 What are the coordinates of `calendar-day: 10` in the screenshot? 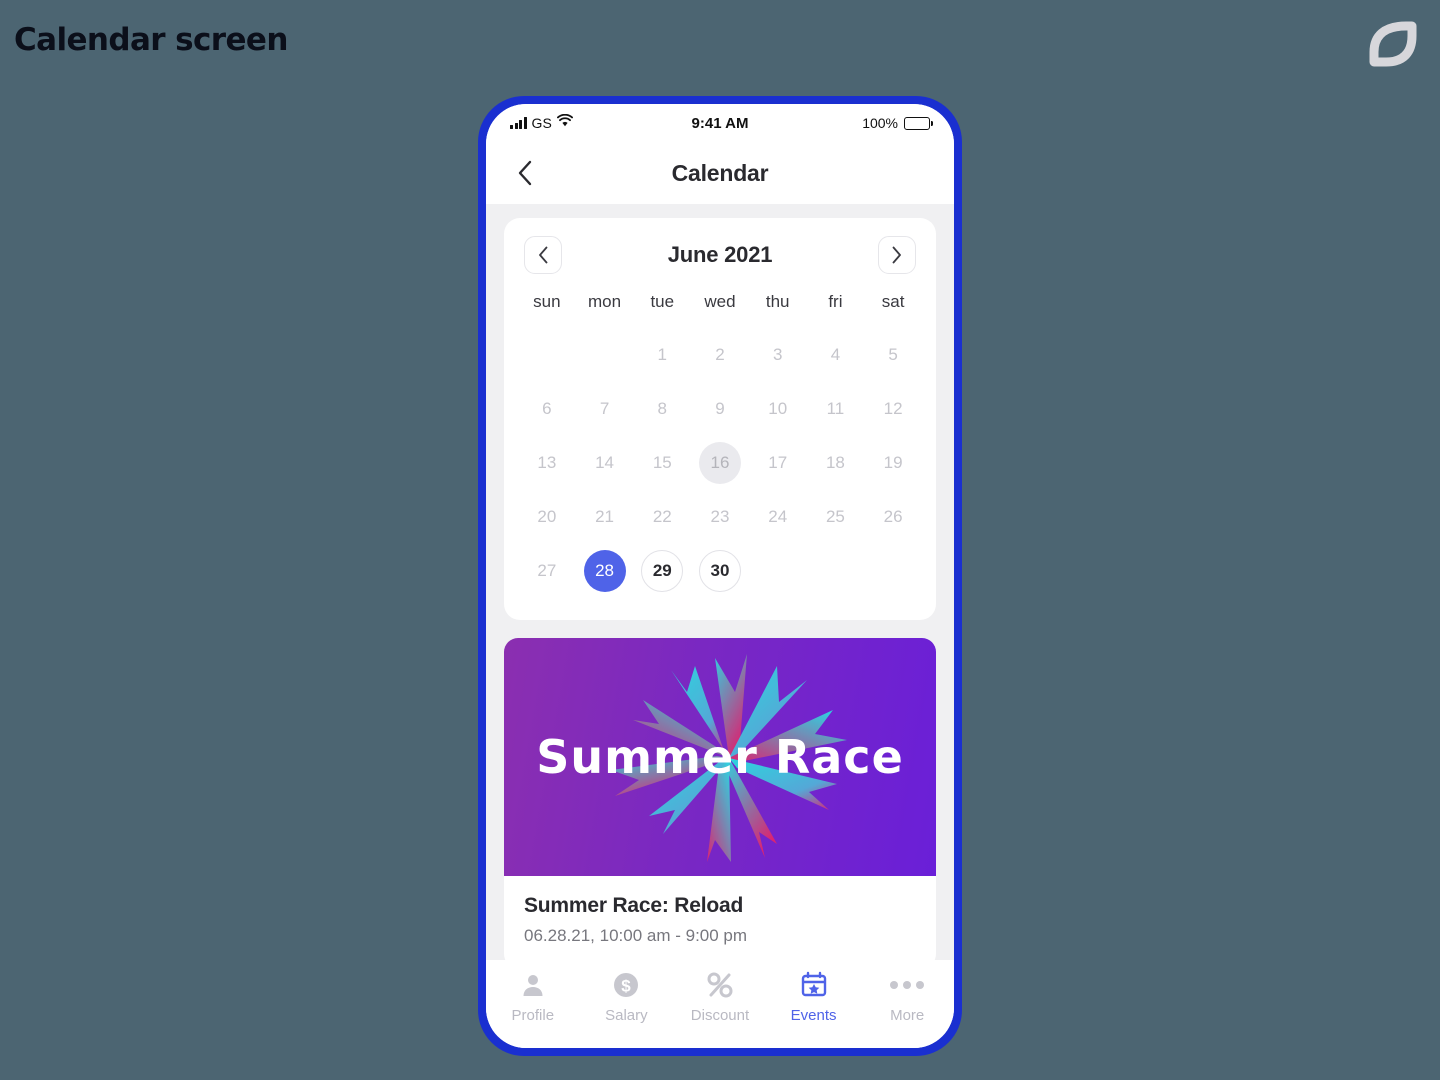 It's located at (778, 409).